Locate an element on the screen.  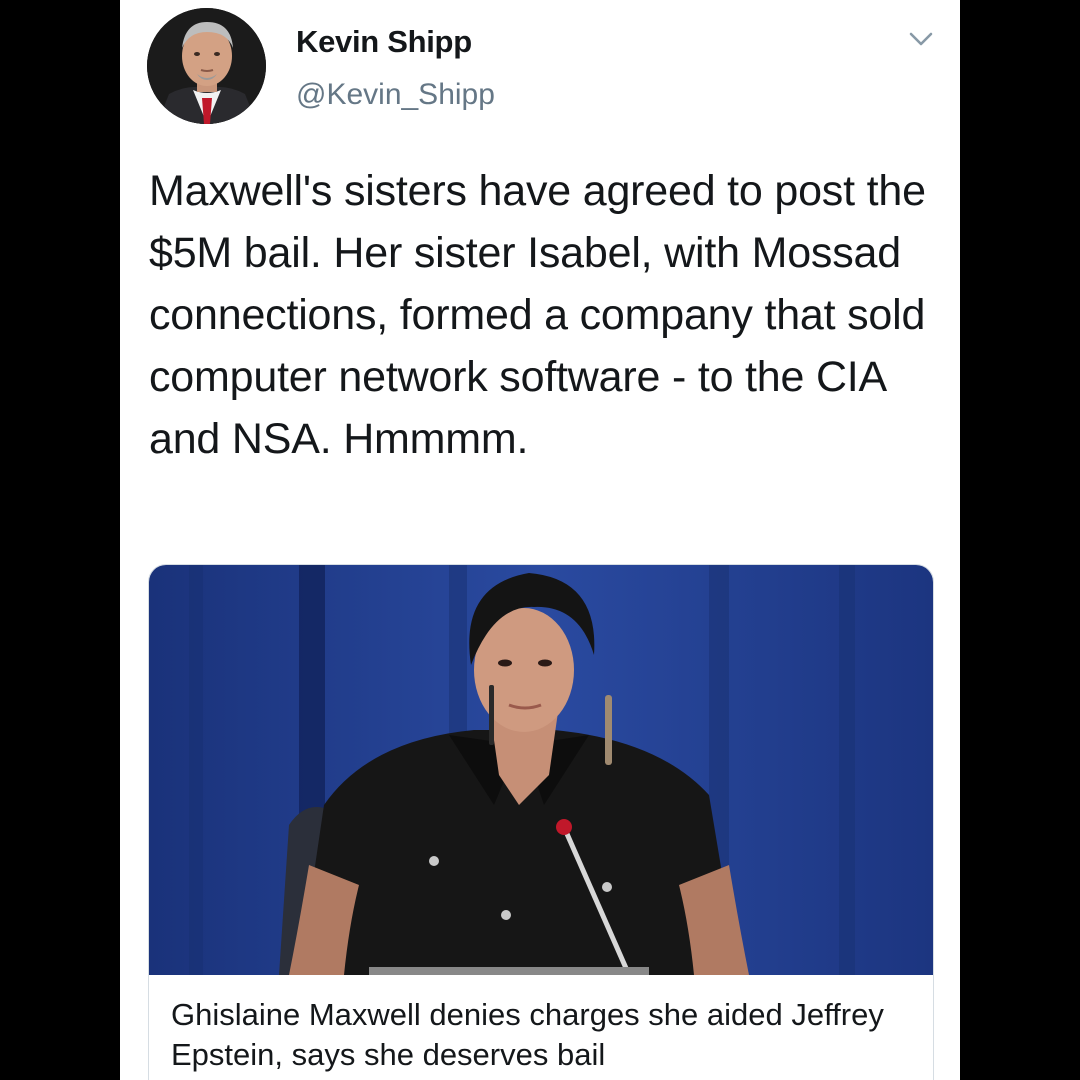
author-name: Kevin Shipp is located at coordinates (384, 42).